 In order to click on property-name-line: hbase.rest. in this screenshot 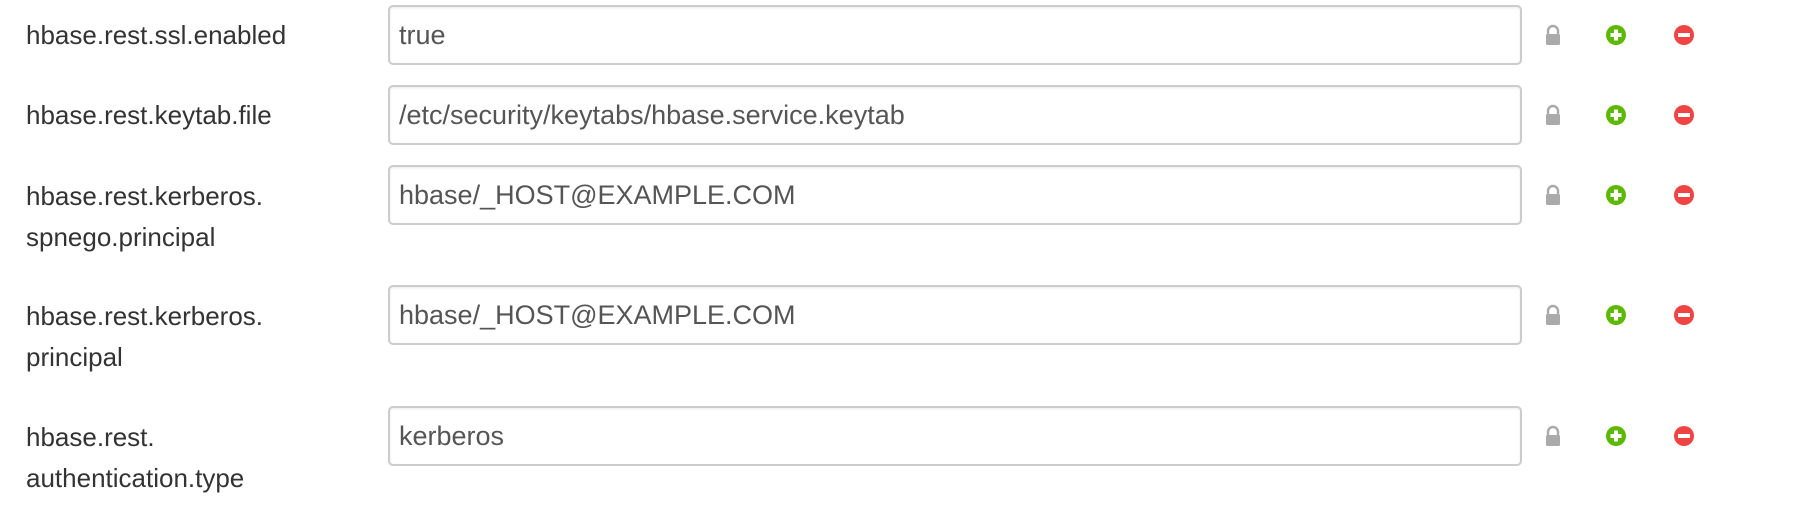, I will do `click(90, 437)`.